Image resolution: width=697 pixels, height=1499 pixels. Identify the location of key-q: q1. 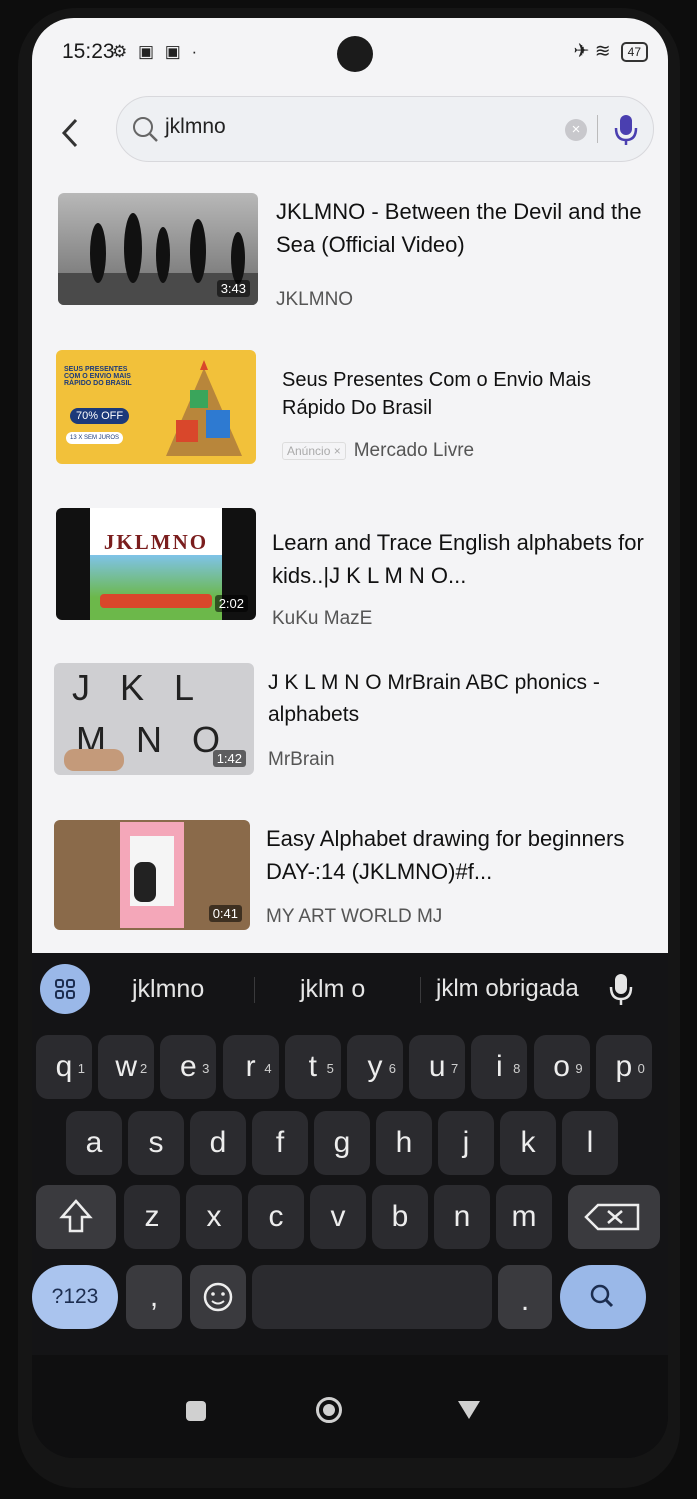
(64, 1067).